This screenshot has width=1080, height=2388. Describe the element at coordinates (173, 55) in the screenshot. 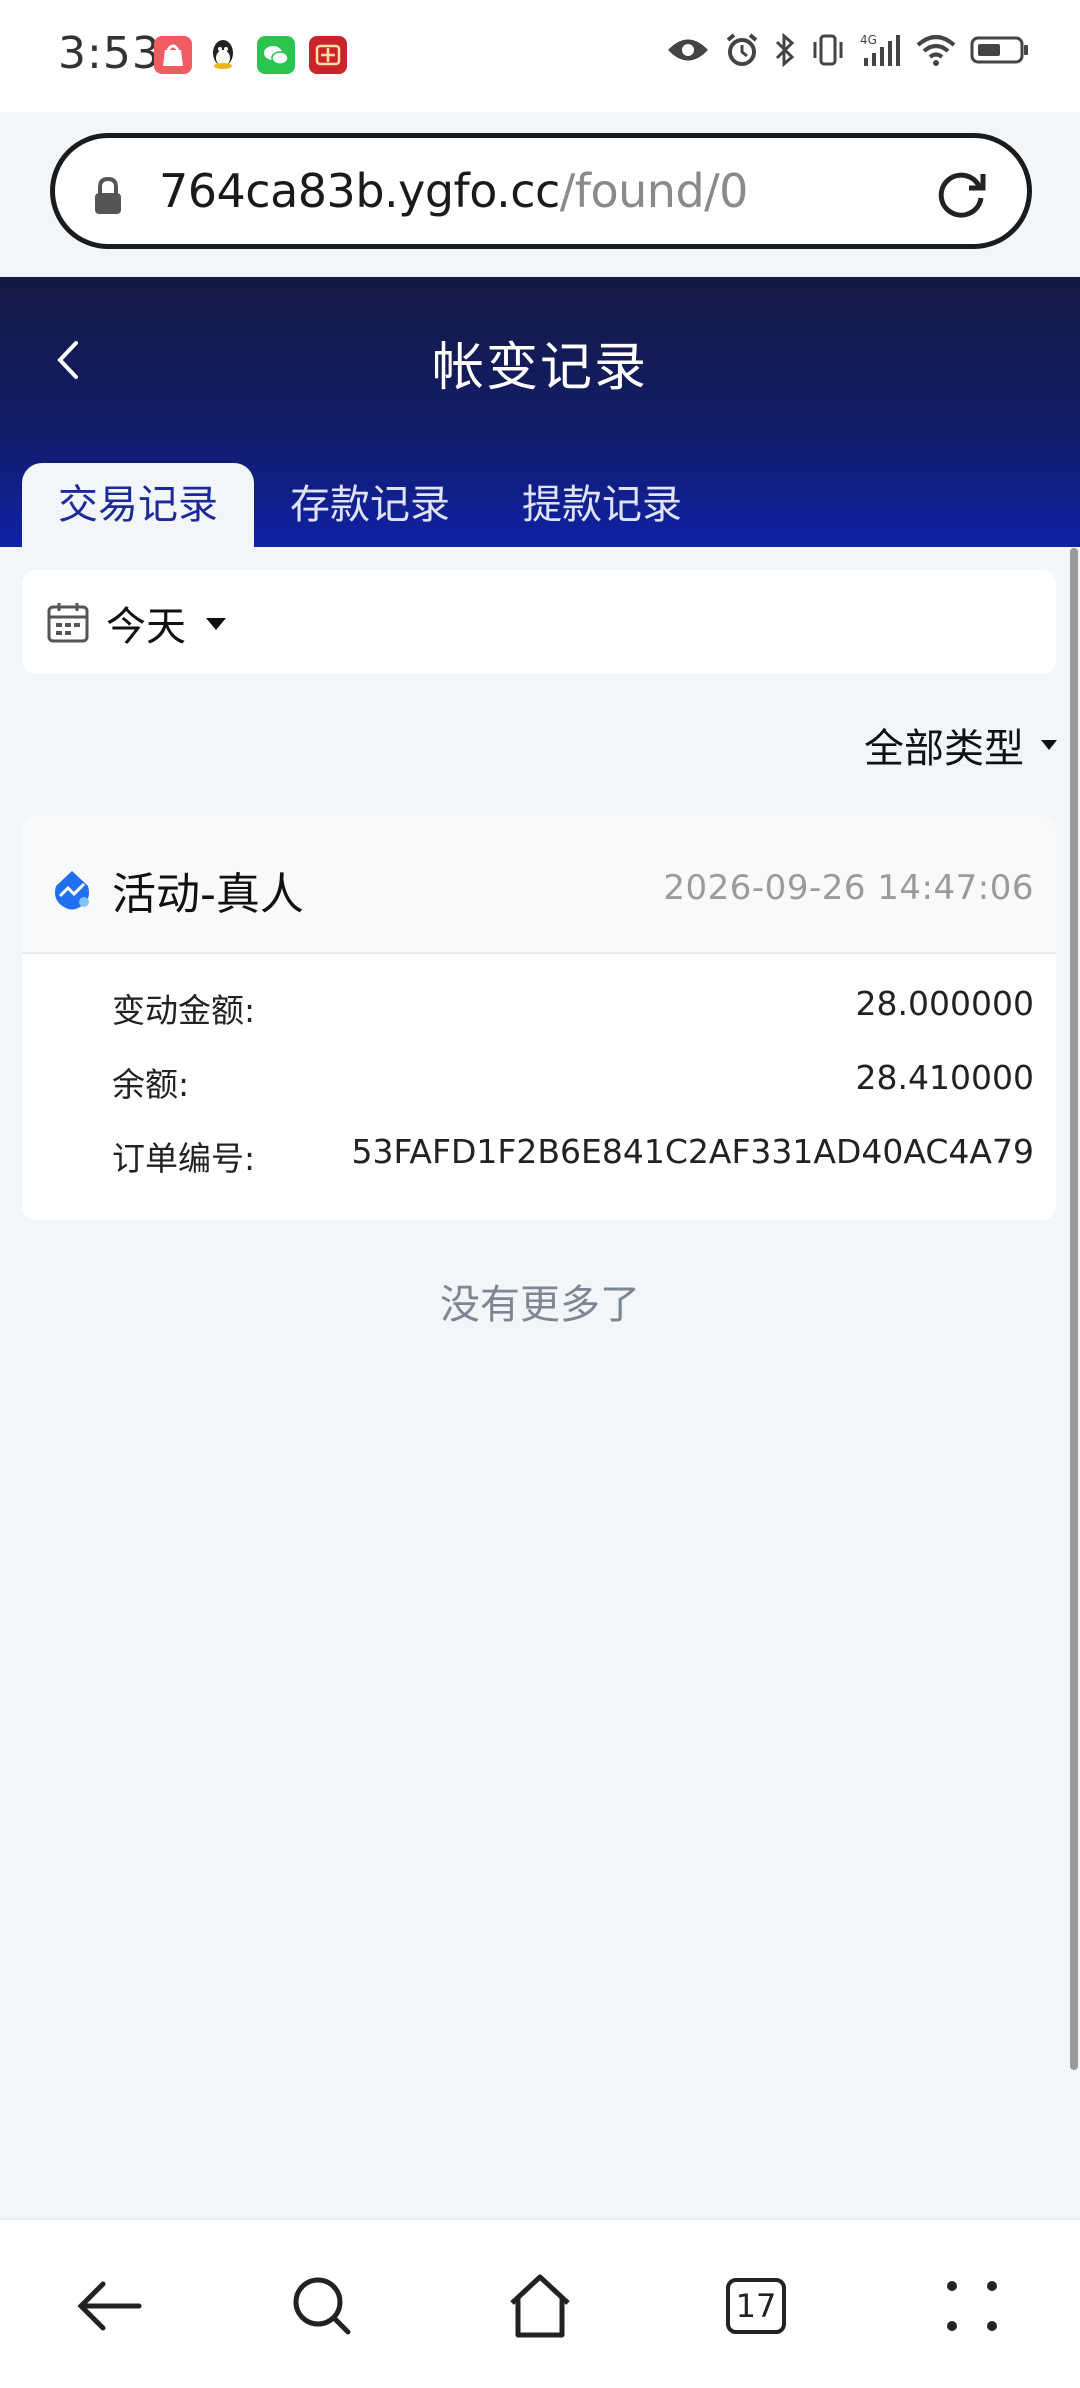

I see `shopping-app-icon` at that location.